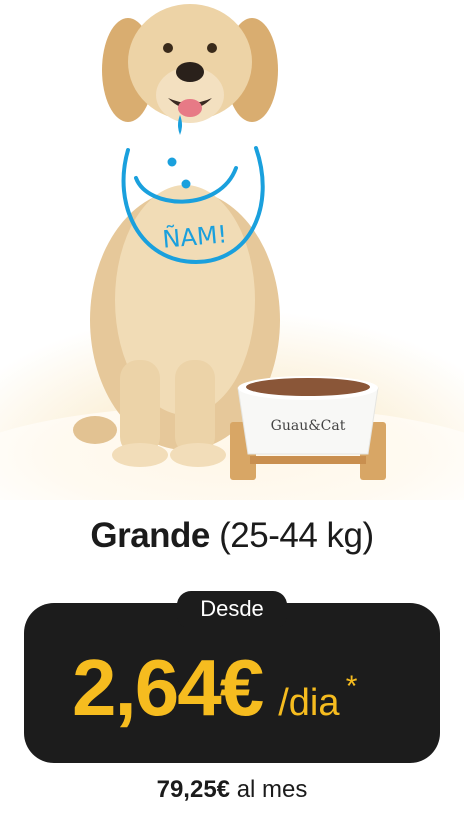 Image resolution: width=464 pixels, height=824 pixels. I want to click on svg-text: Guau&Cat, so click(308, 426).